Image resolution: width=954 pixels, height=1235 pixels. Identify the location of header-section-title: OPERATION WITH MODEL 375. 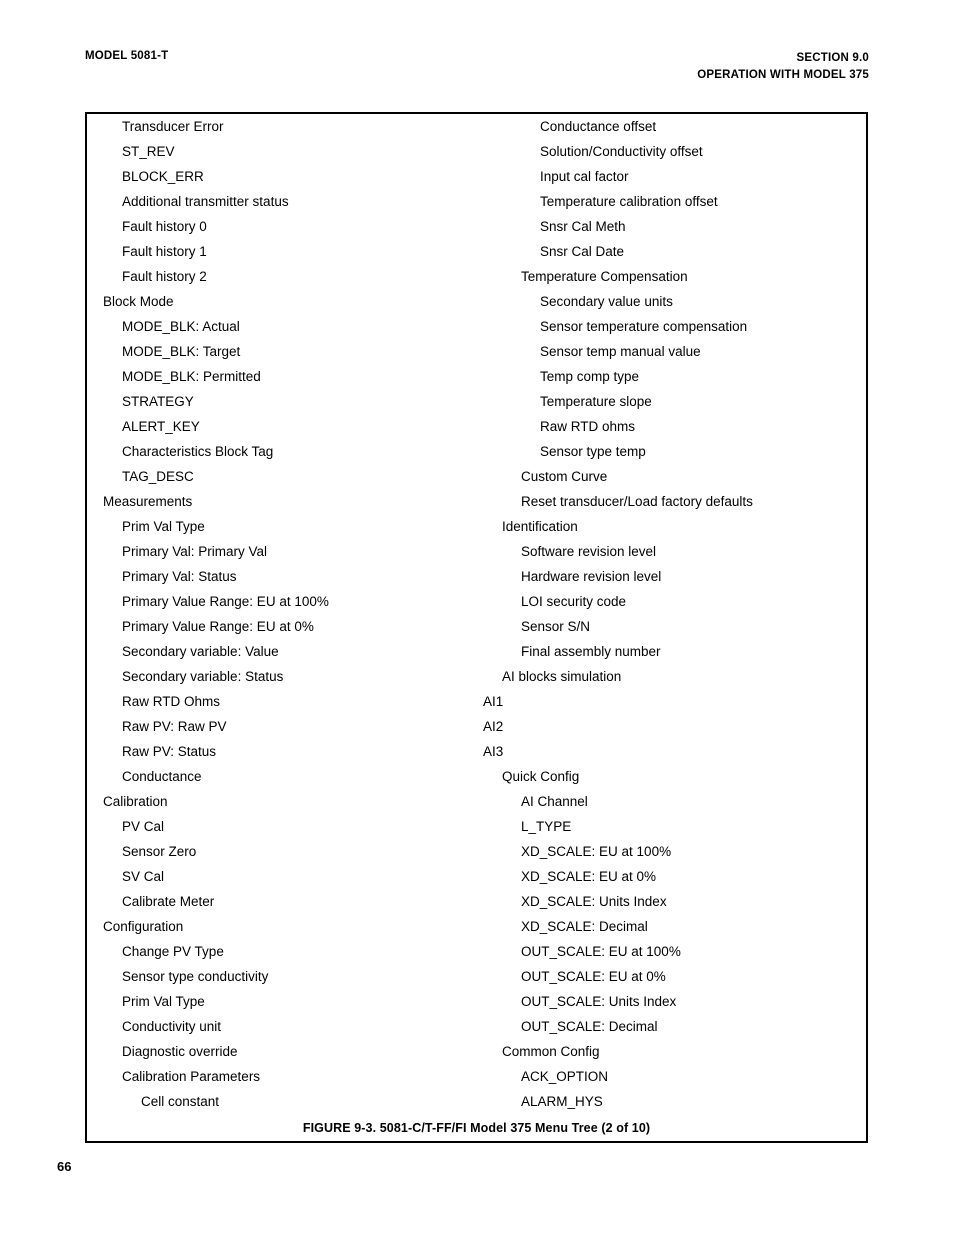
(783, 75).